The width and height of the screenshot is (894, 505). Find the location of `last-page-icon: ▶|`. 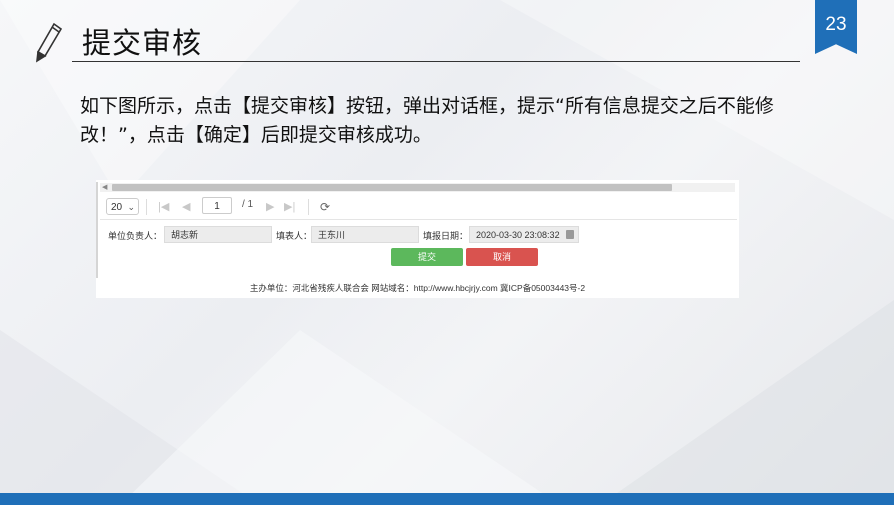

last-page-icon: ▶| is located at coordinates (289, 207).